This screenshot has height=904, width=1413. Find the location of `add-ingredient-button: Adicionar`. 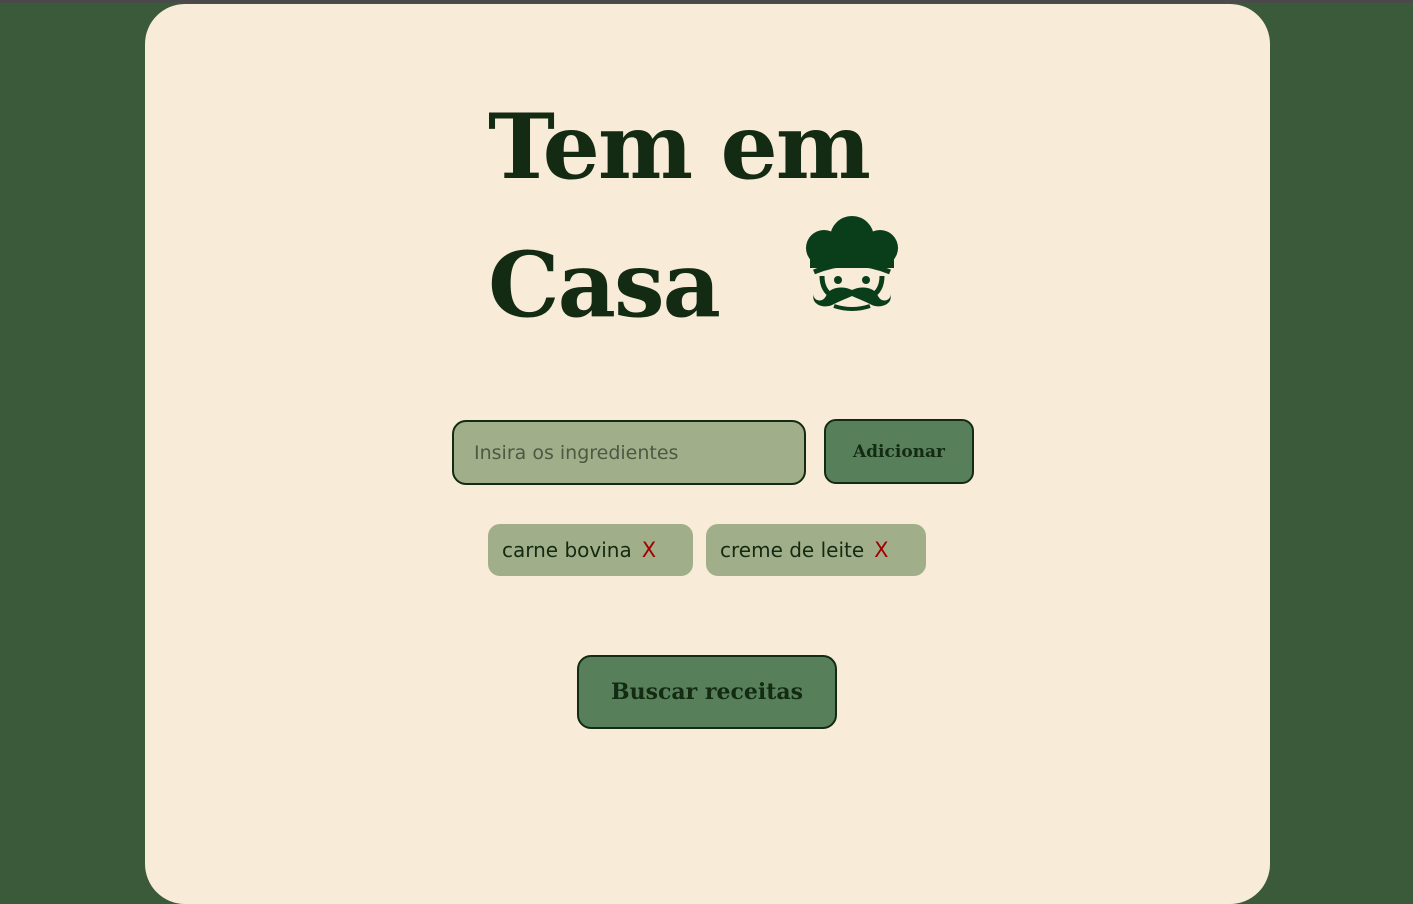

add-ingredient-button: Adicionar is located at coordinates (899, 451).